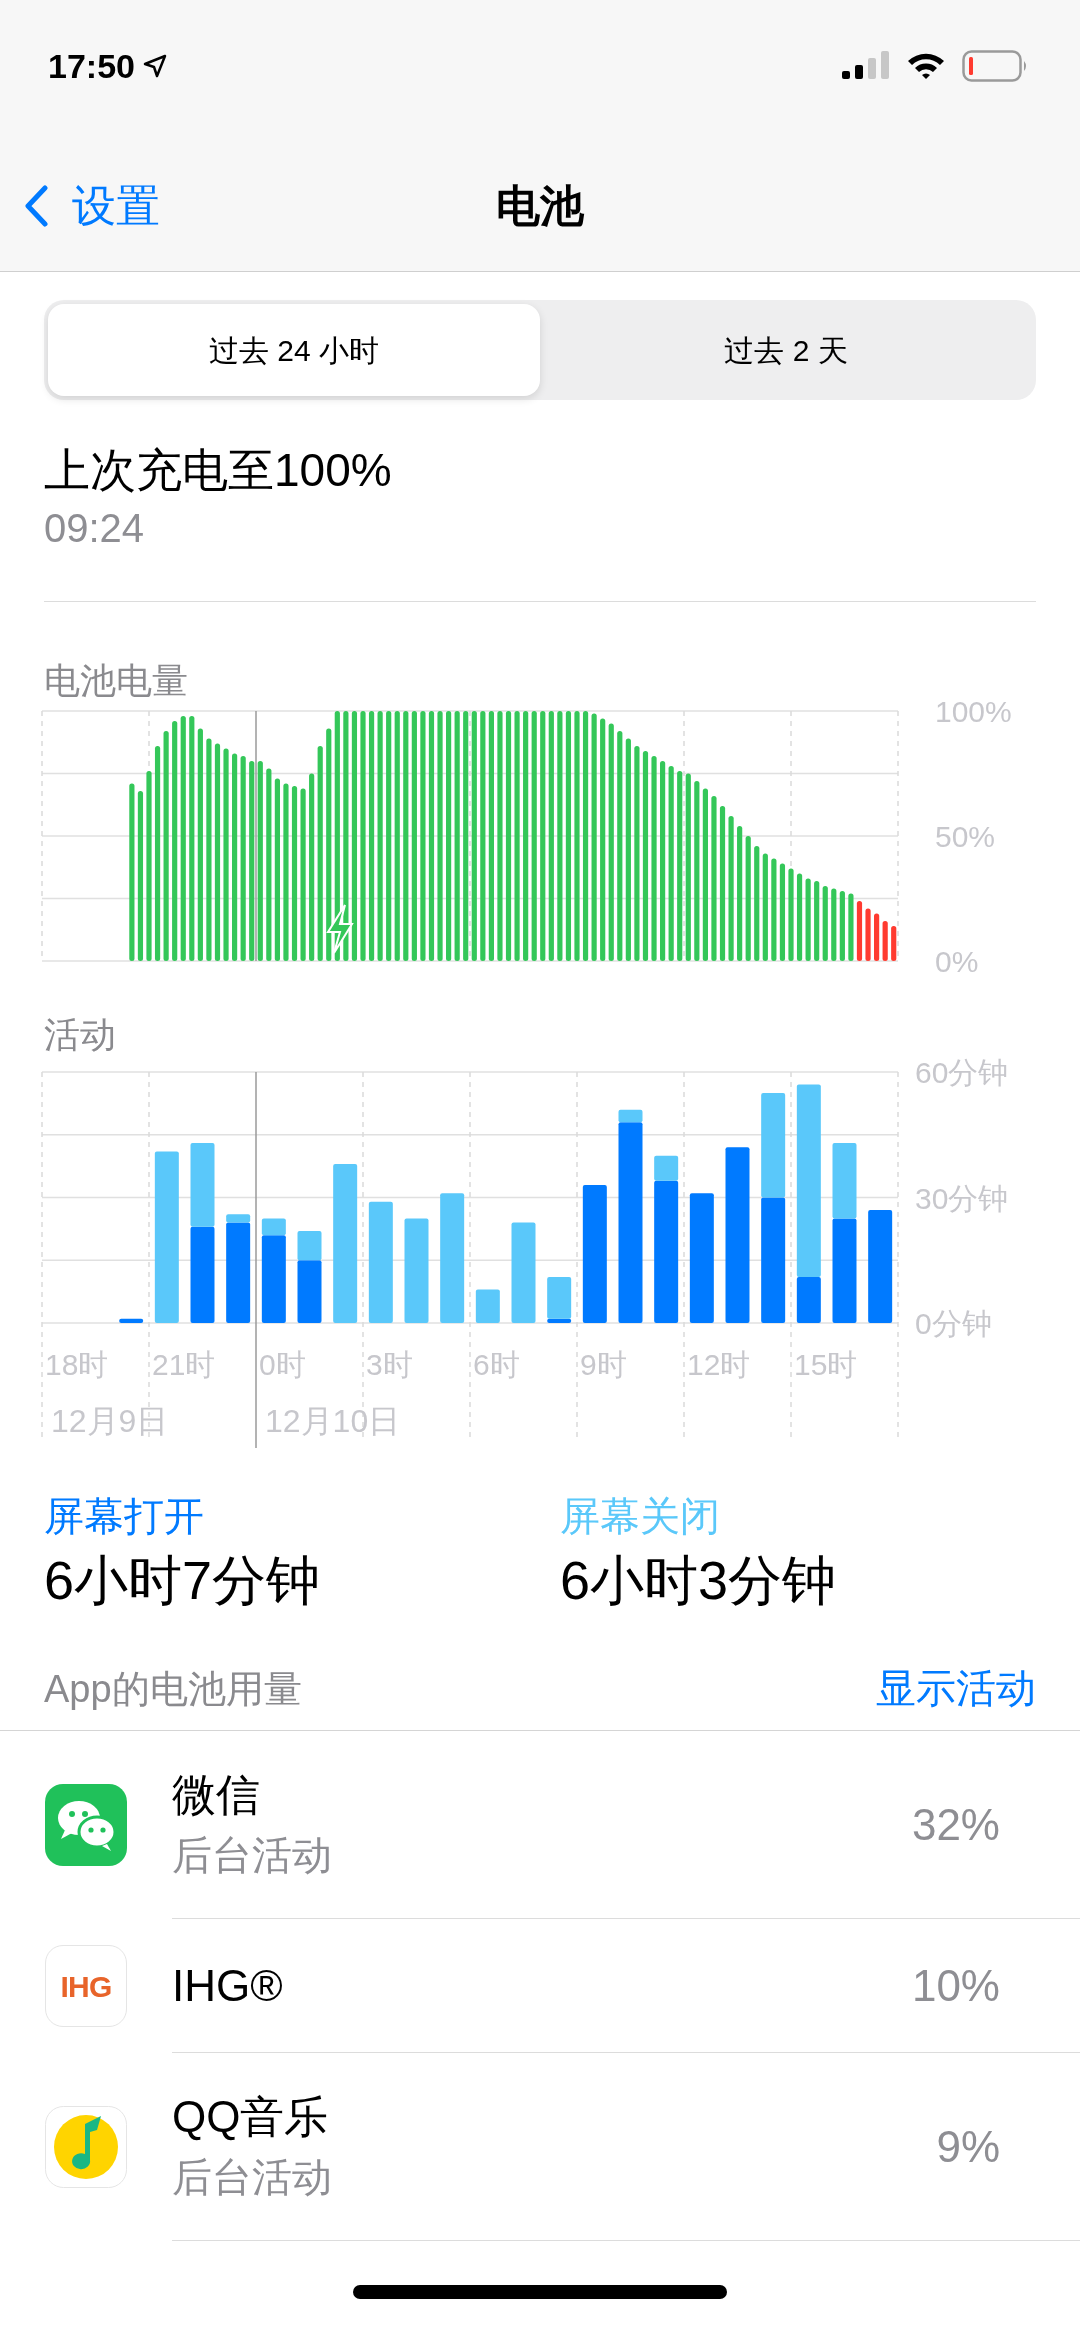  I want to click on legend-label: 屏幕打开, so click(124, 1516).